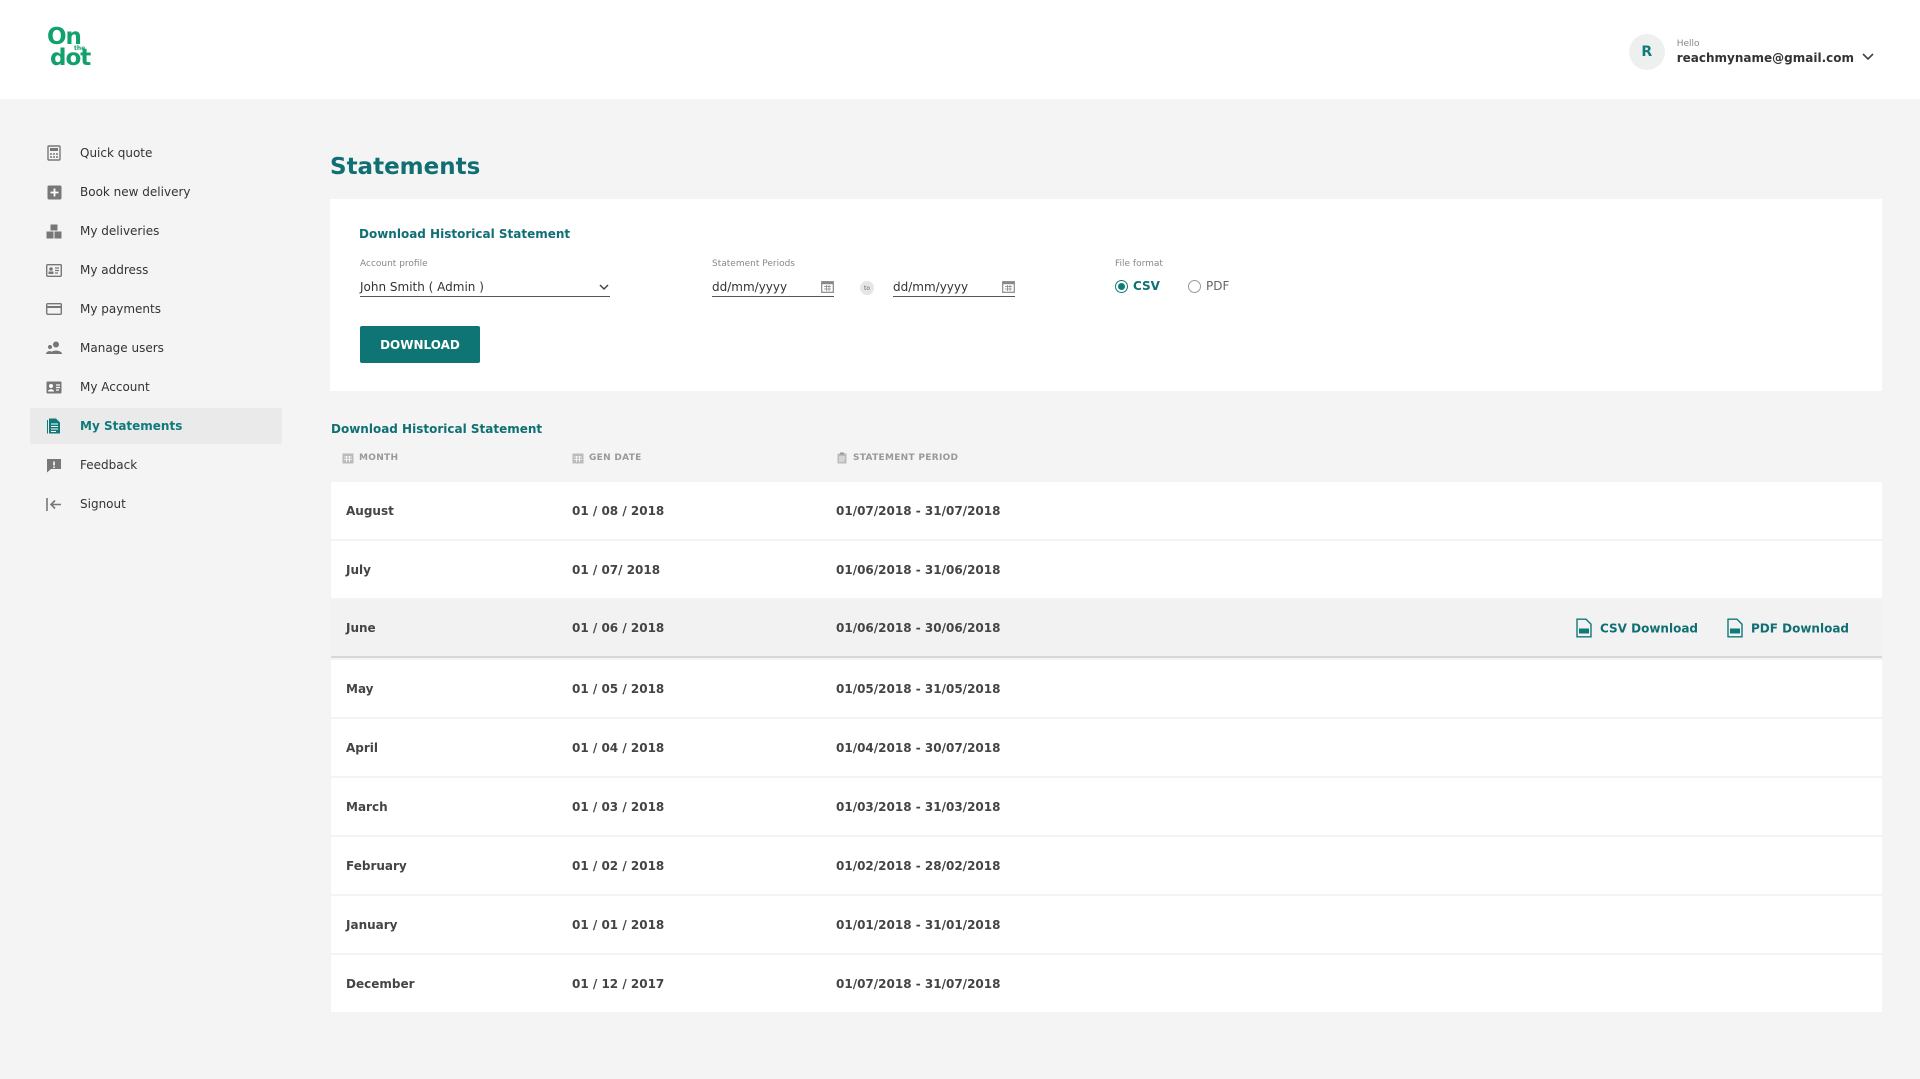 This screenshot has width=1920, height=1079. What do you see at coordinates (122, 348) in the screenshot?
I see `sidebar-item-label: Manage users` at bounding box center [122, 348].